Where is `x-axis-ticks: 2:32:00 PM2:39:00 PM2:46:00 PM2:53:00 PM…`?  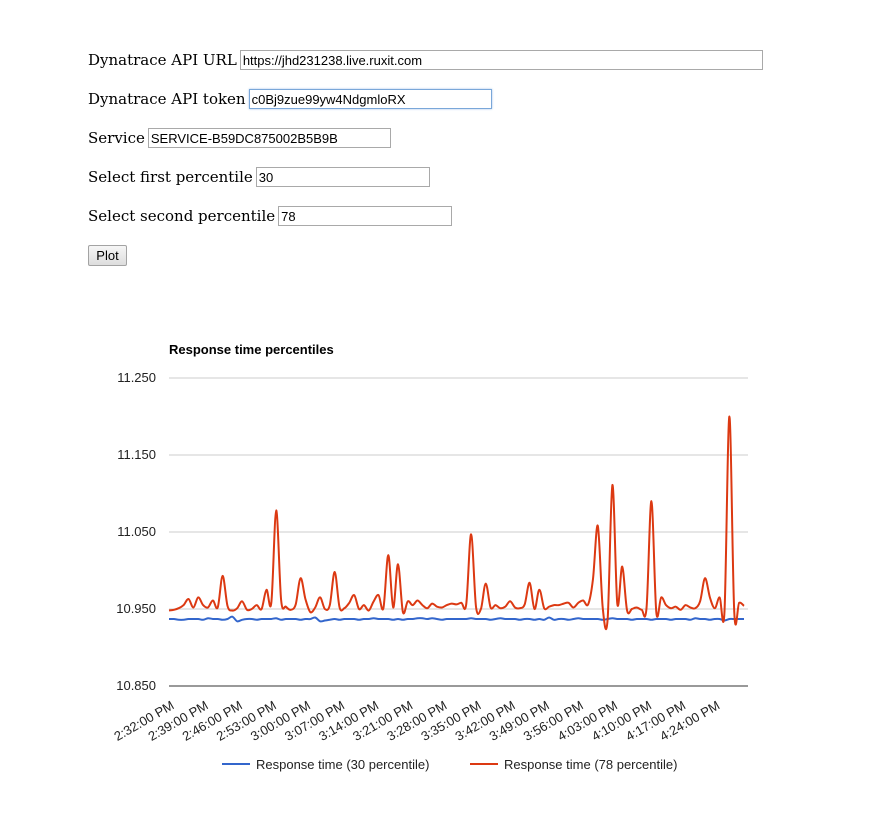 x-axis-ticks: 2:32:00 PM2:39:00 PM2:46:00 PM2:53:00 PM… is located at coordinates (416, 721).